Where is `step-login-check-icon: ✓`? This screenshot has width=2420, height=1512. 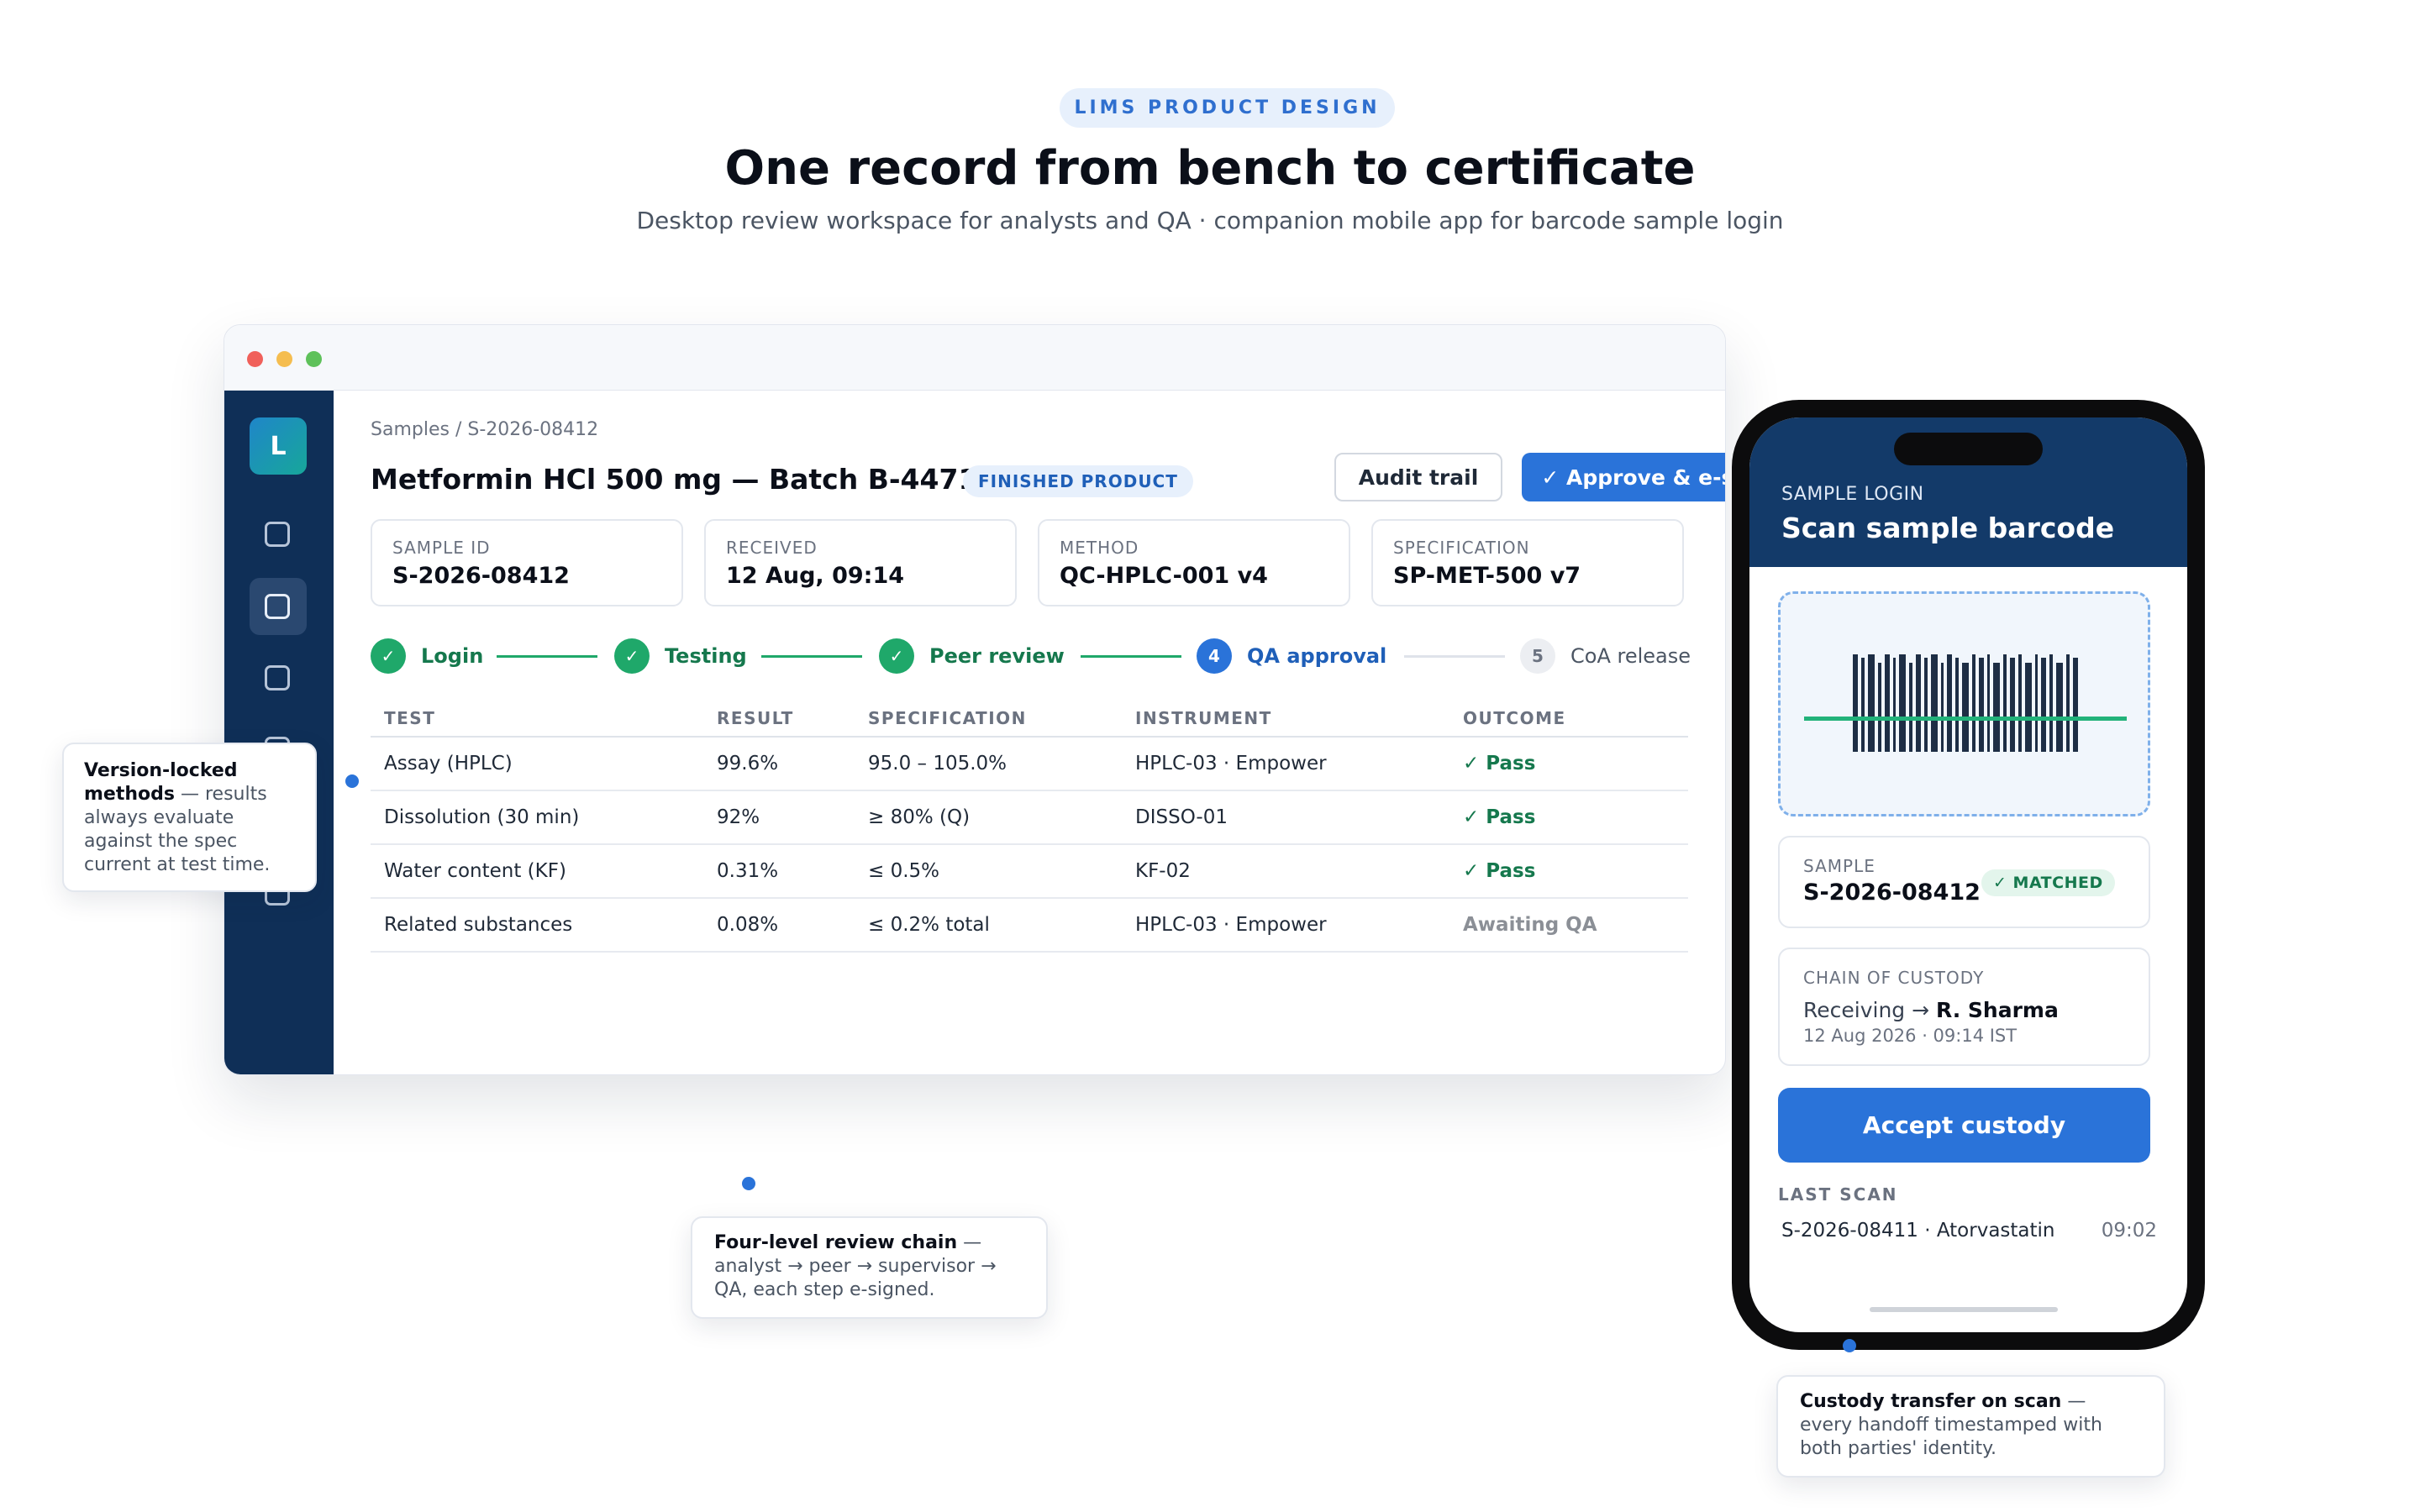 step-login-check-icon: ✓ is located at coordinates (389, 656).